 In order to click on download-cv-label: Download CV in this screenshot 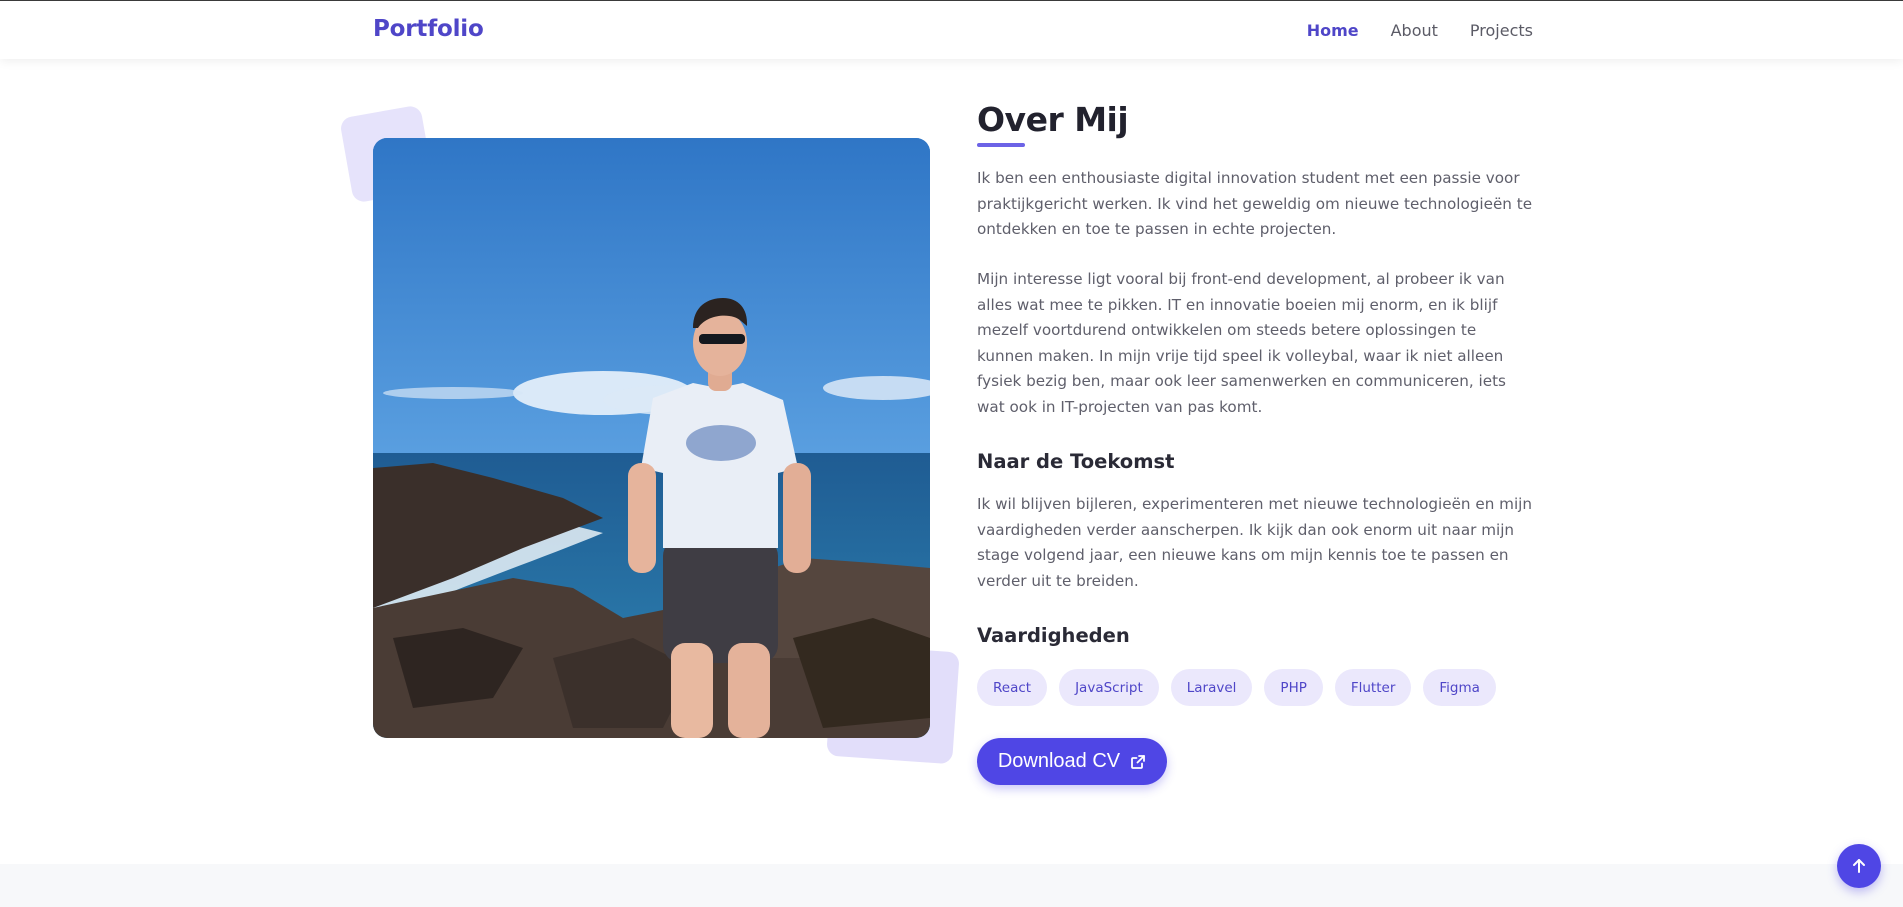, I will do `click(1059, 761)`.